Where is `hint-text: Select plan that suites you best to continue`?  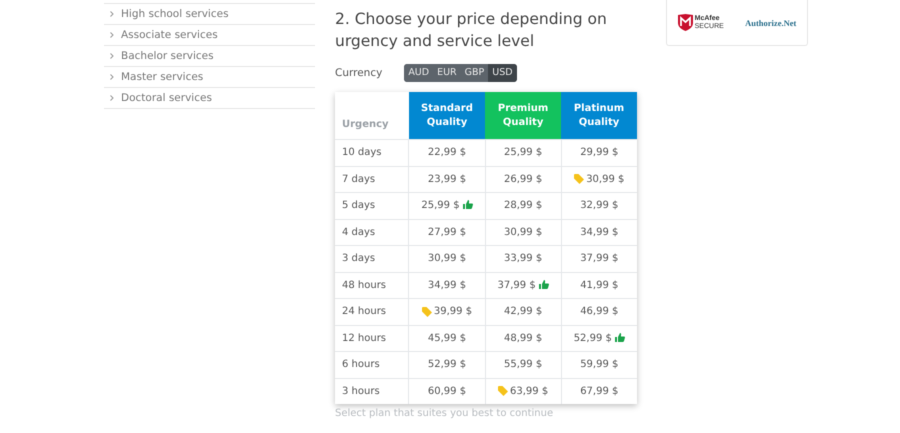
hint-text: Select plan that suites you best to continue is located at coordinates (444, 413).